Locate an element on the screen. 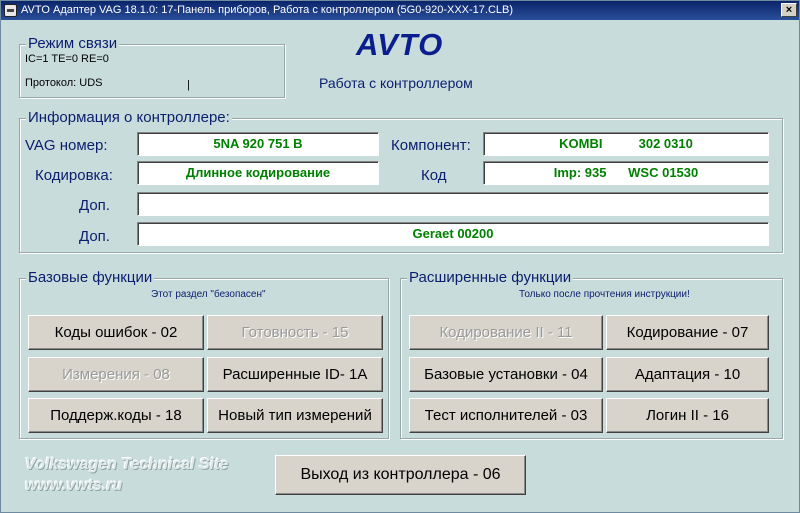 Image resolution: width=800 pixels, height=513 pixels. protocol-label: Протокол: UDS is located at coordinates (64, 83).